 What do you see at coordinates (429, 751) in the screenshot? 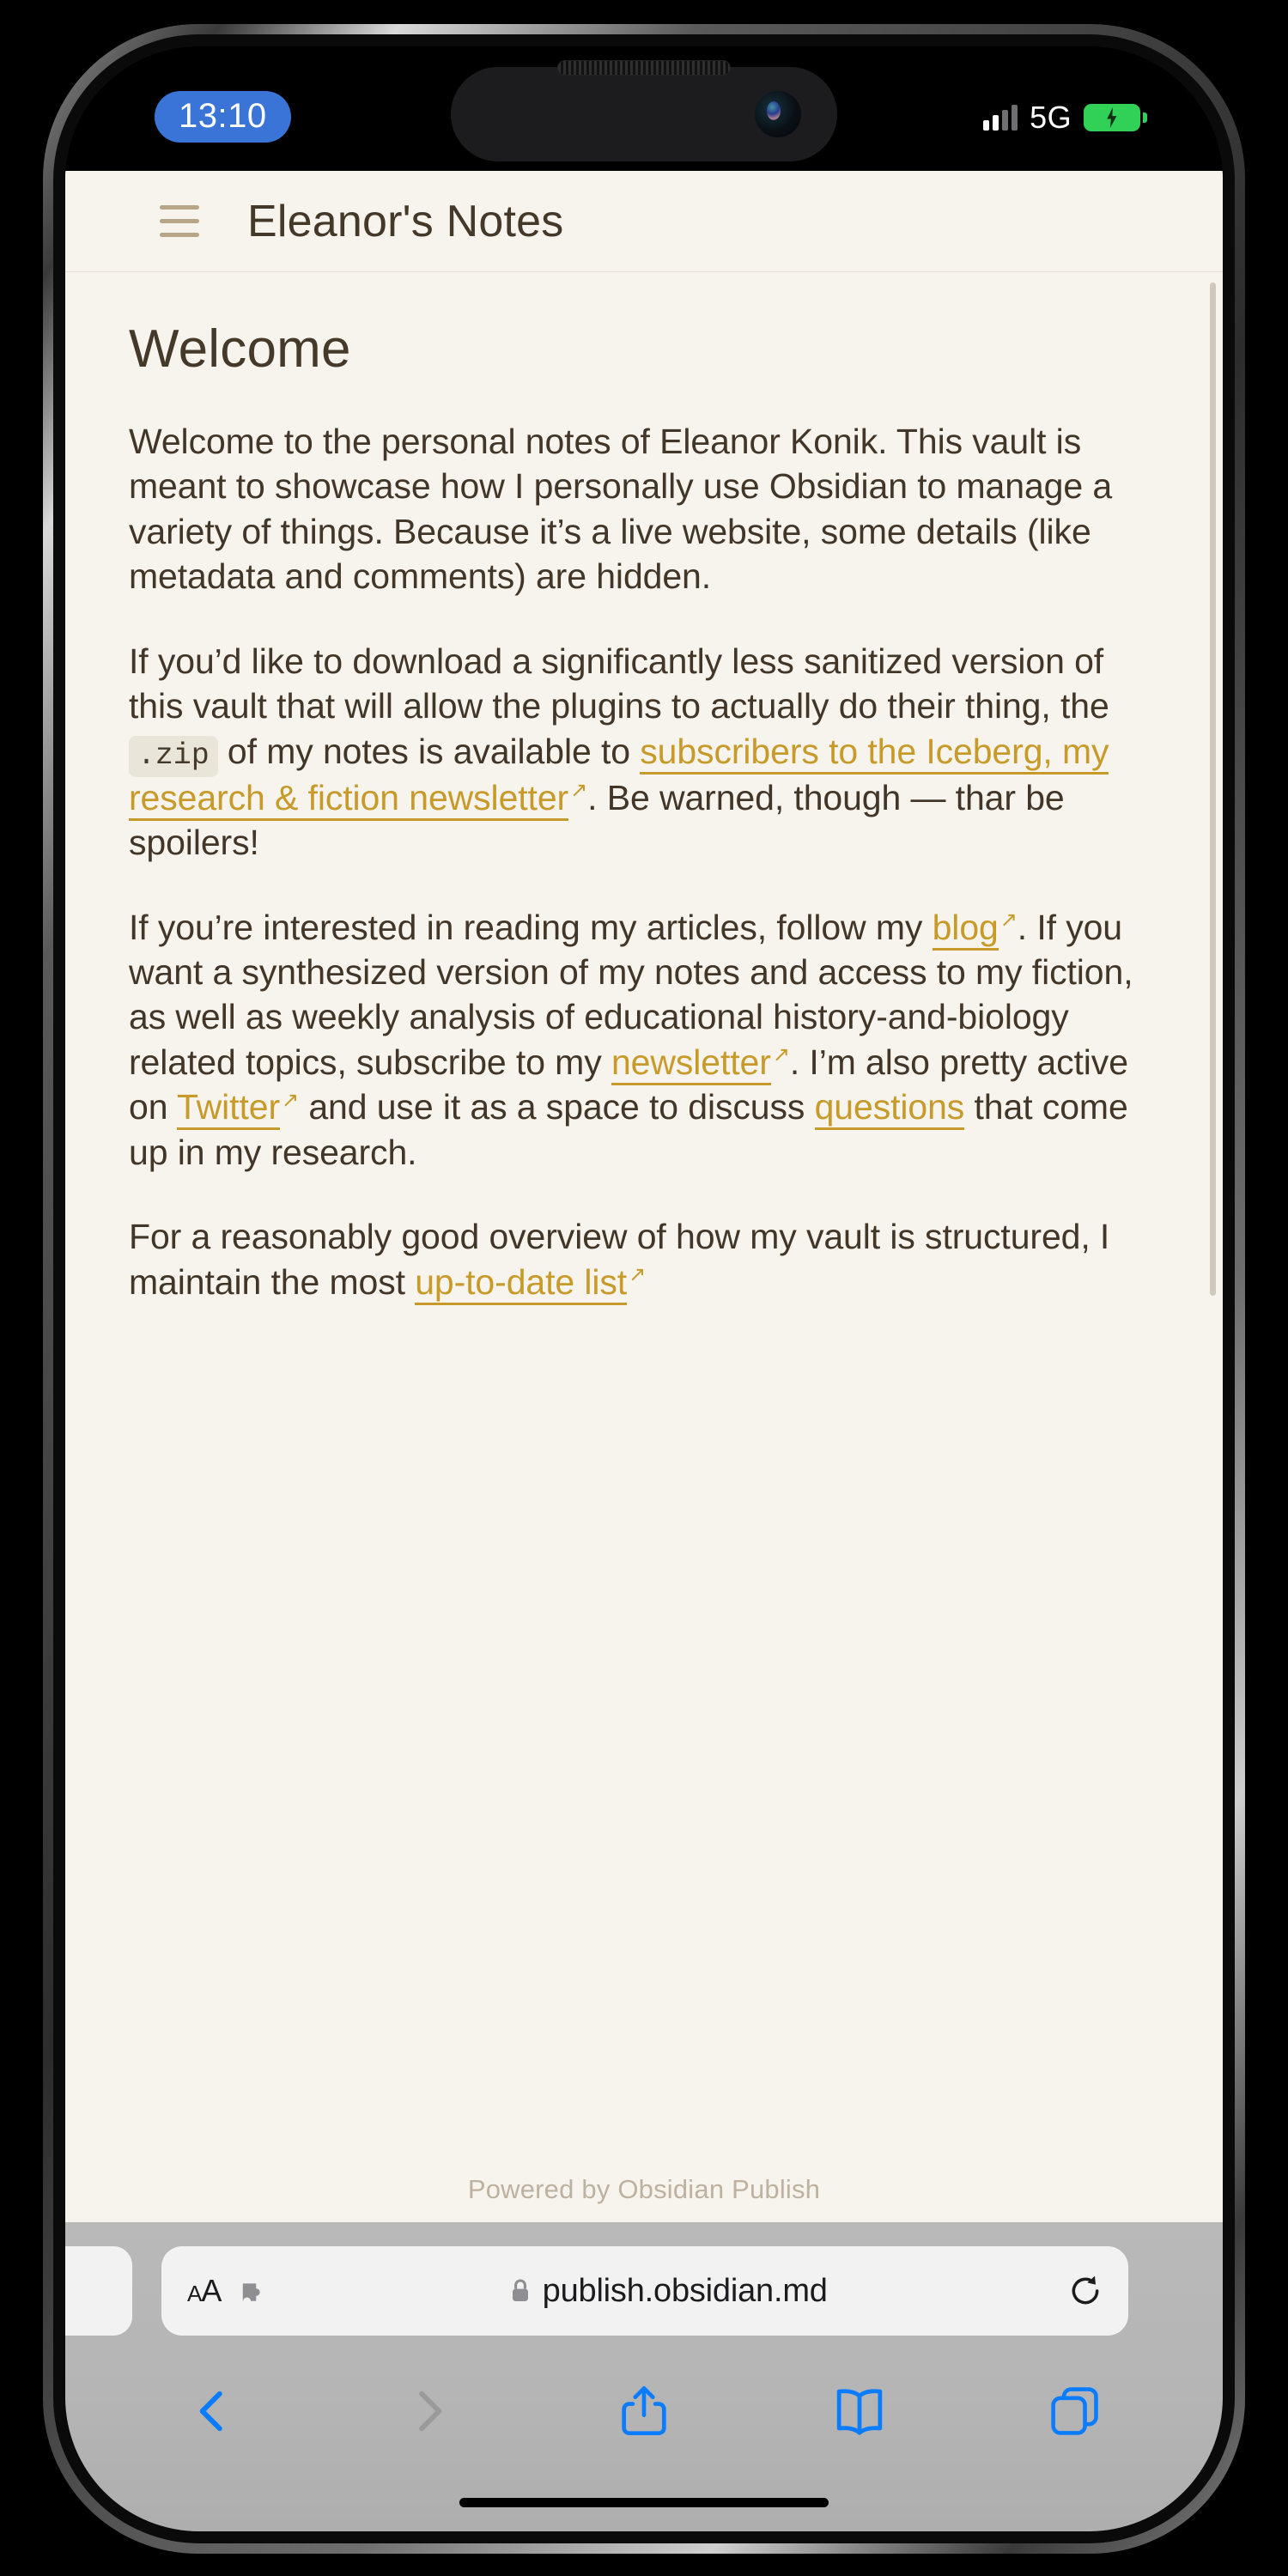
I see `paragraph-text: of my notes is available to` at bounding box center [429, 751].